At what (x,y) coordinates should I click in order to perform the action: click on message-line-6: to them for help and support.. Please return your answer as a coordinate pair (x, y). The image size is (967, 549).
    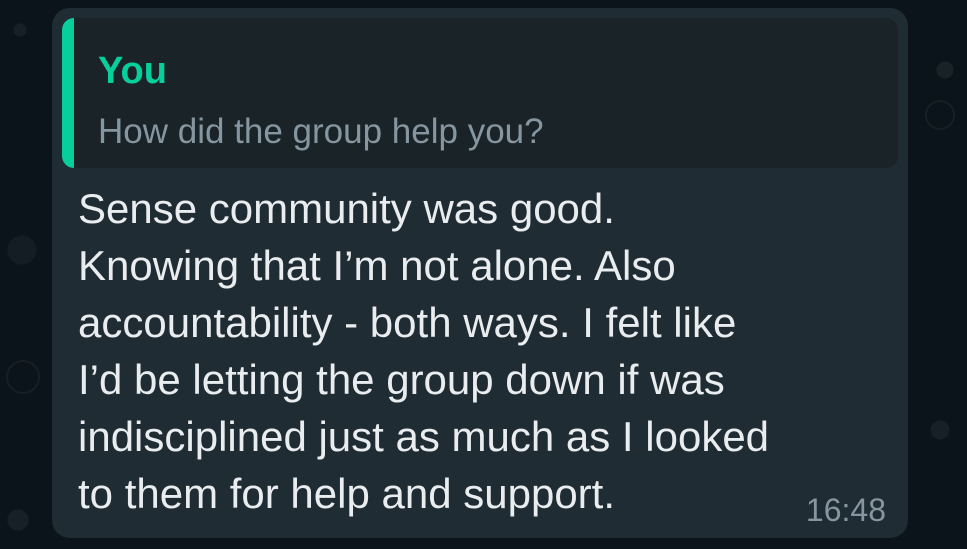
    Looking at the image, I should click on (346, 493).